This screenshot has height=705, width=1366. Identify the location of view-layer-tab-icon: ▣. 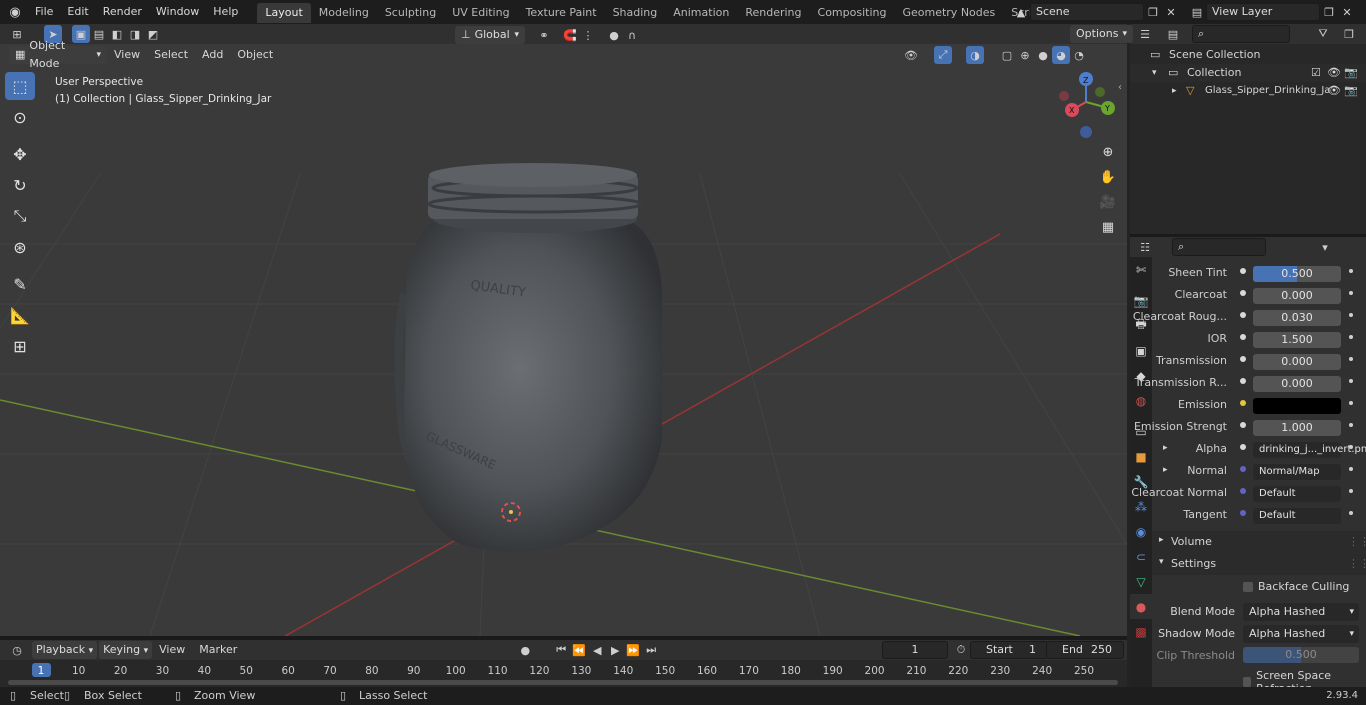
(1141, 350).